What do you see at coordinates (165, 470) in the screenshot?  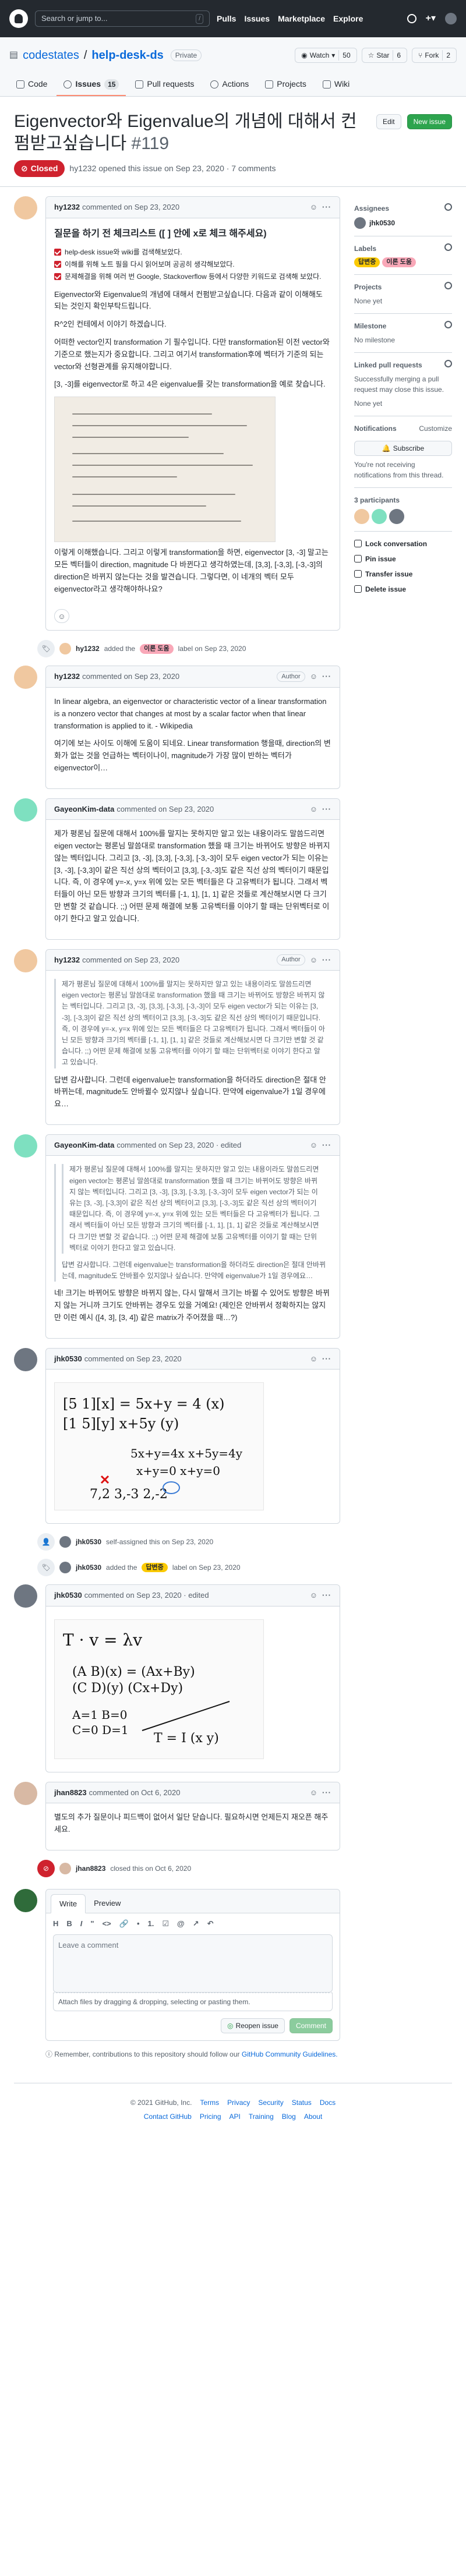 I see `handwritten-notes-image` at bounding box center [165, 470].